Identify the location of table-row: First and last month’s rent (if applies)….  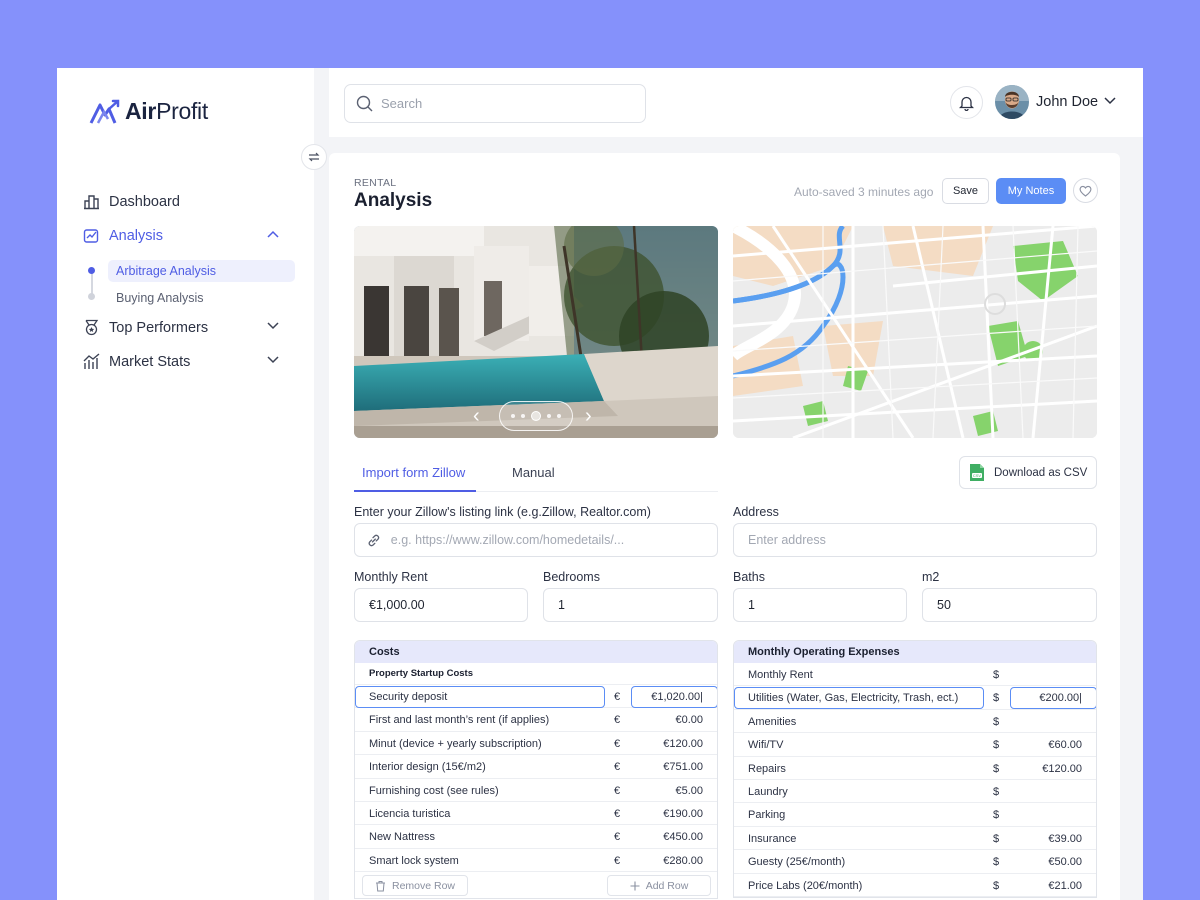
(536, 720).